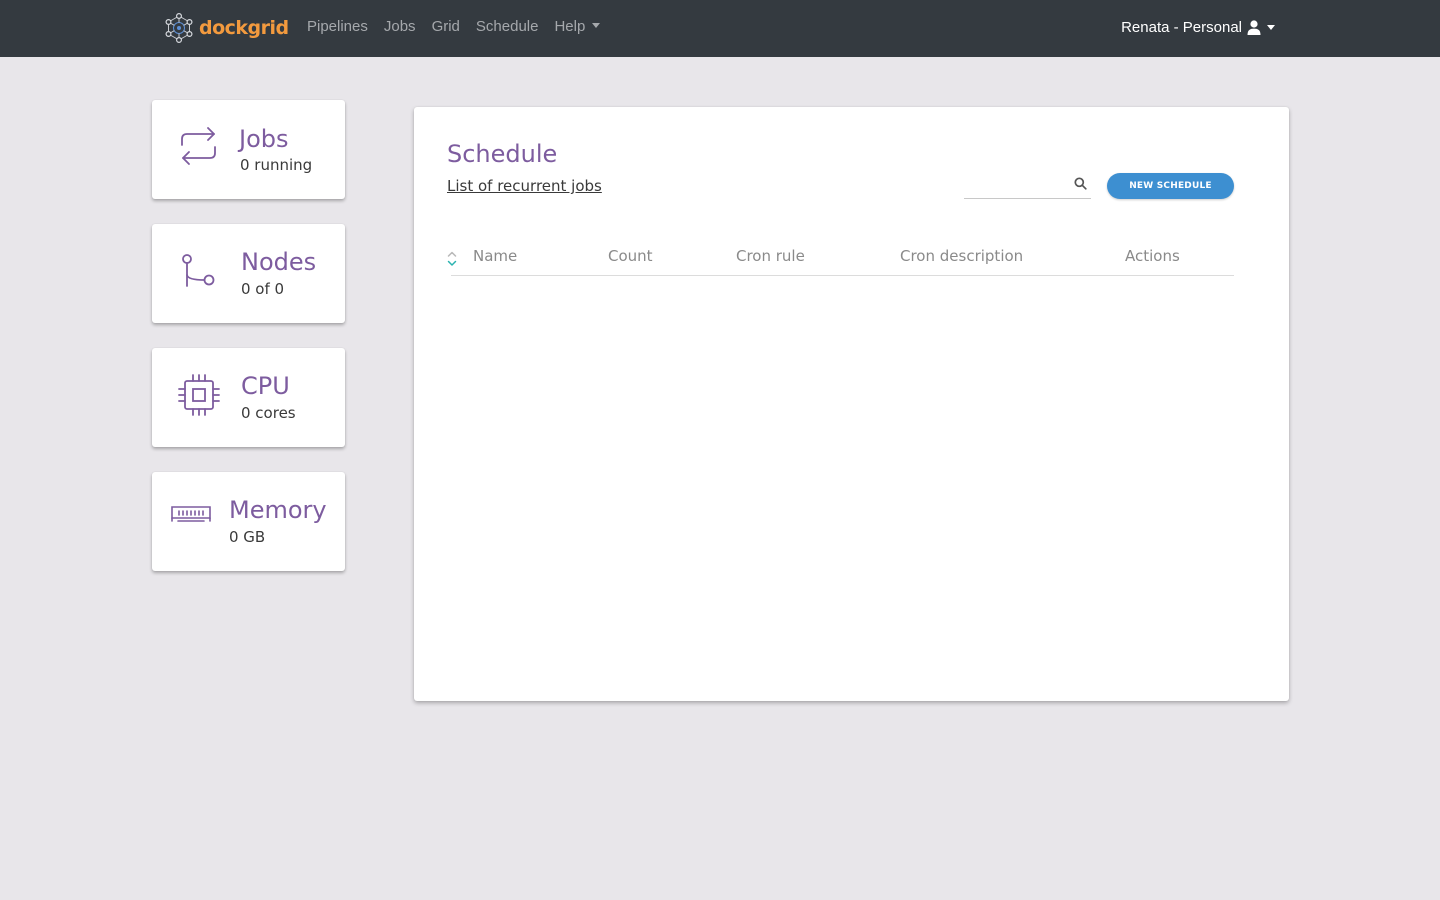  I want to click on stat-subtitle: 0 cores, so click(268, 413).